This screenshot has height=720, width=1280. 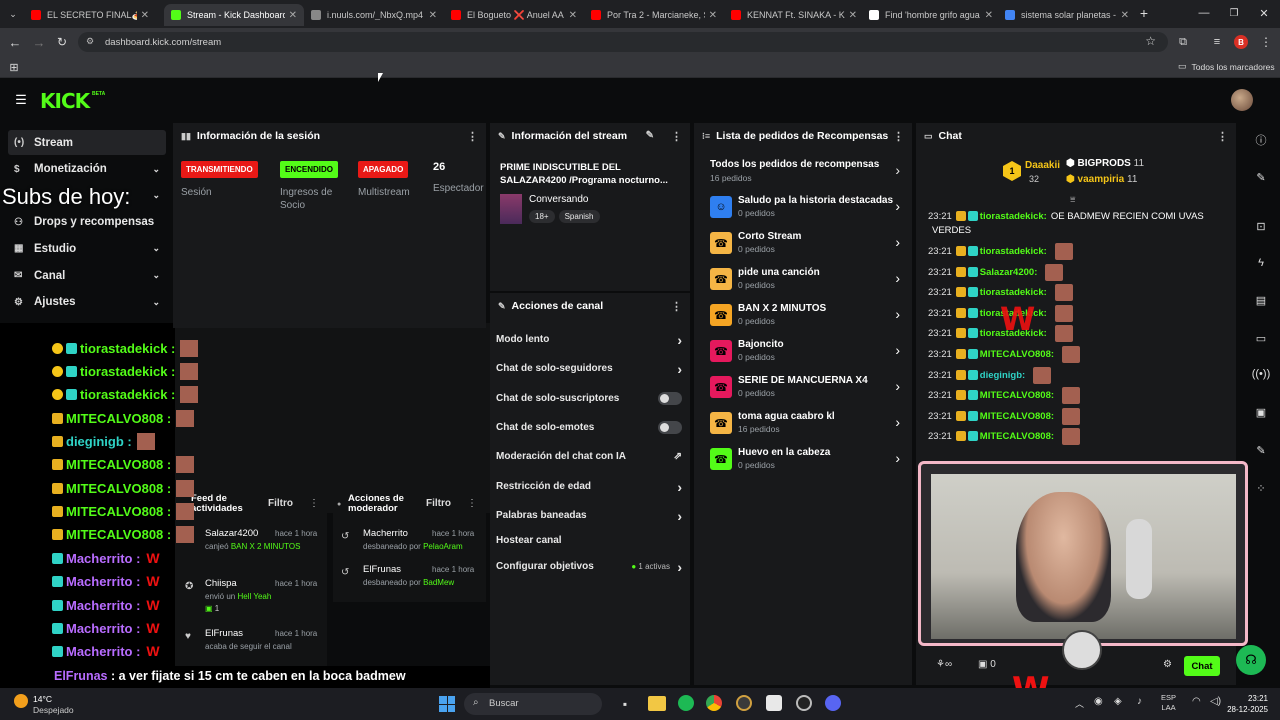 I want to click on chrome-icon, so click(x=714, y=703).